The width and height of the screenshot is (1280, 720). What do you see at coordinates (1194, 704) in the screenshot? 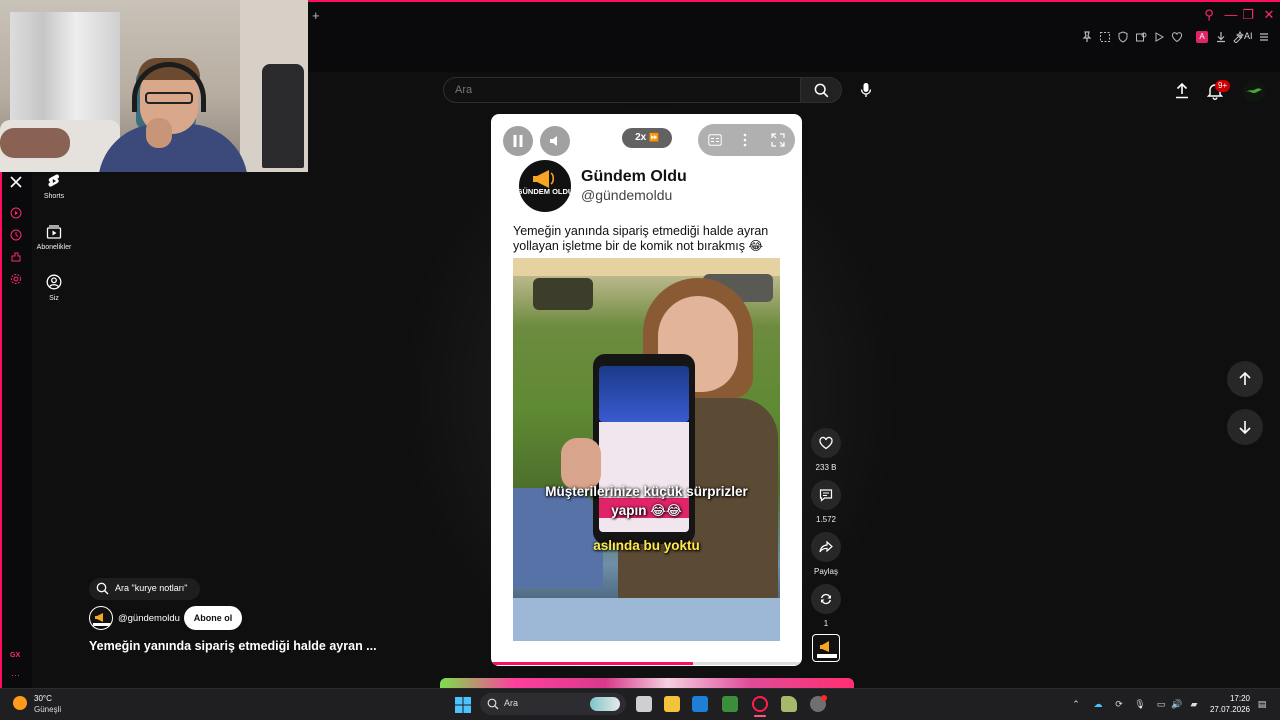
I see `battery-icon: ▰` at bounding box center [1194, 704].